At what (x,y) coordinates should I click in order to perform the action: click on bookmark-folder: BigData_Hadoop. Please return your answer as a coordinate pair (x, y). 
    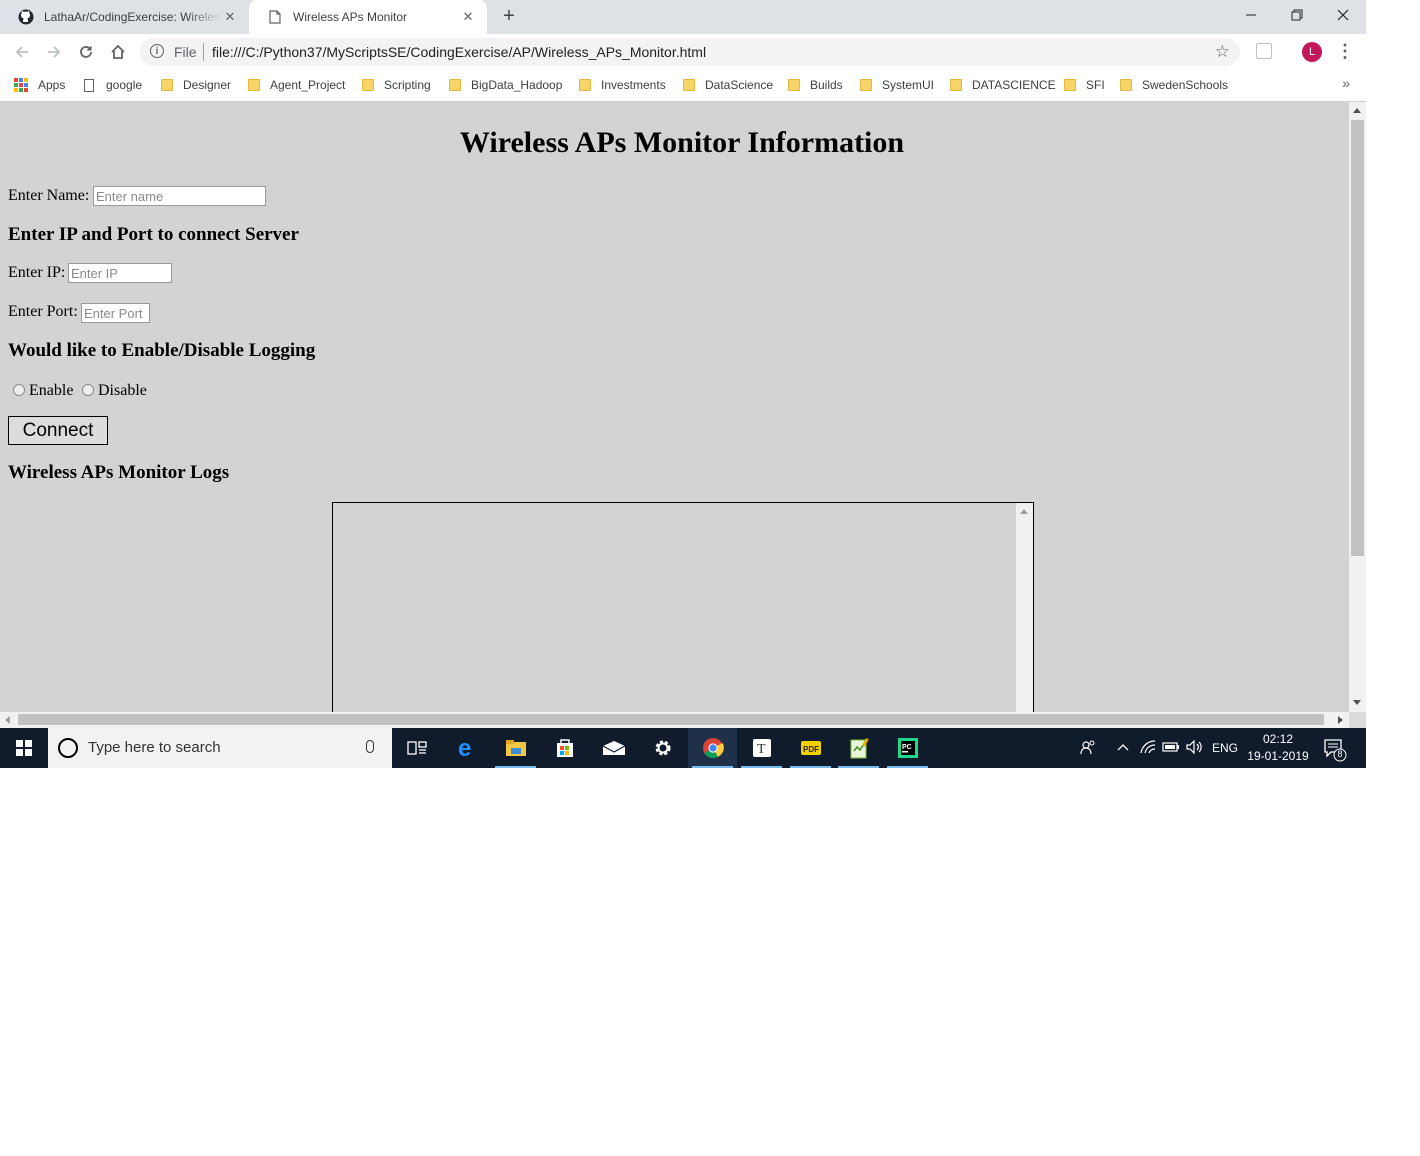
    Looking at the image, I should click on (505, 85).